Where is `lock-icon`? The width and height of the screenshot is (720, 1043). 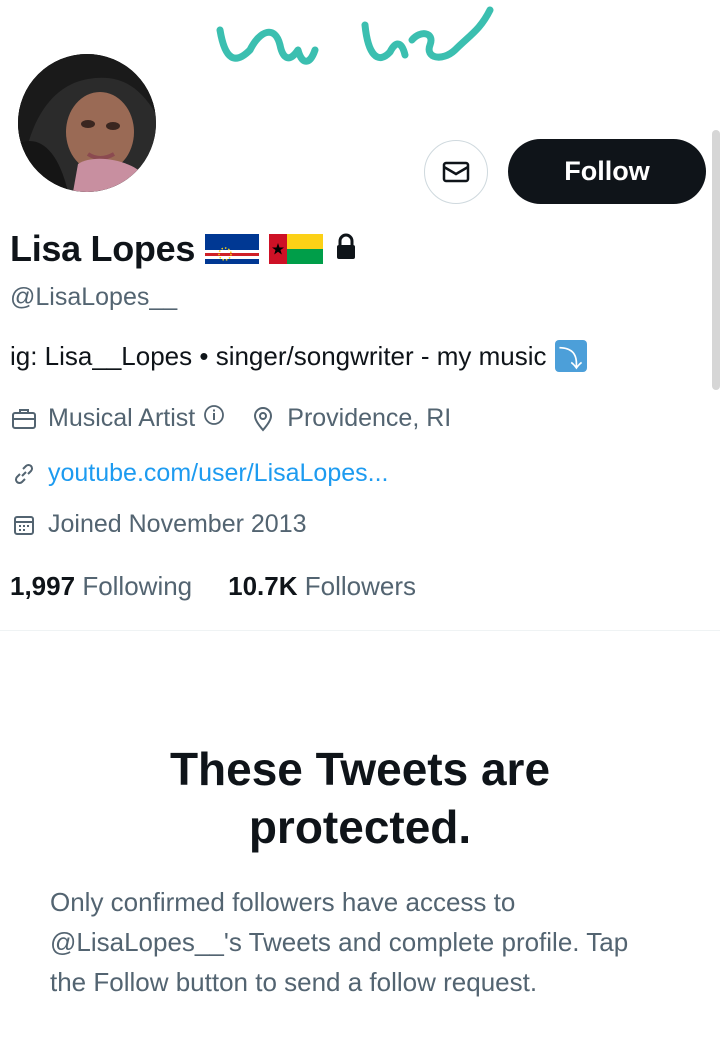
lock-icon is located at coordinates (346, 249).